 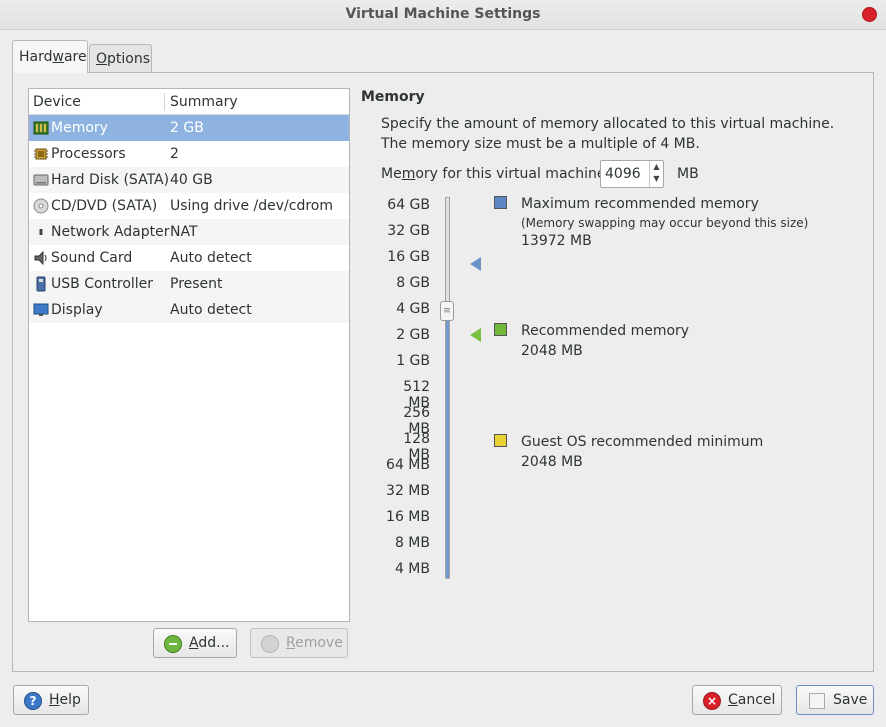 I want to click on device-summary: Using drive /dev/cdrom, so click(x=251, y=206).